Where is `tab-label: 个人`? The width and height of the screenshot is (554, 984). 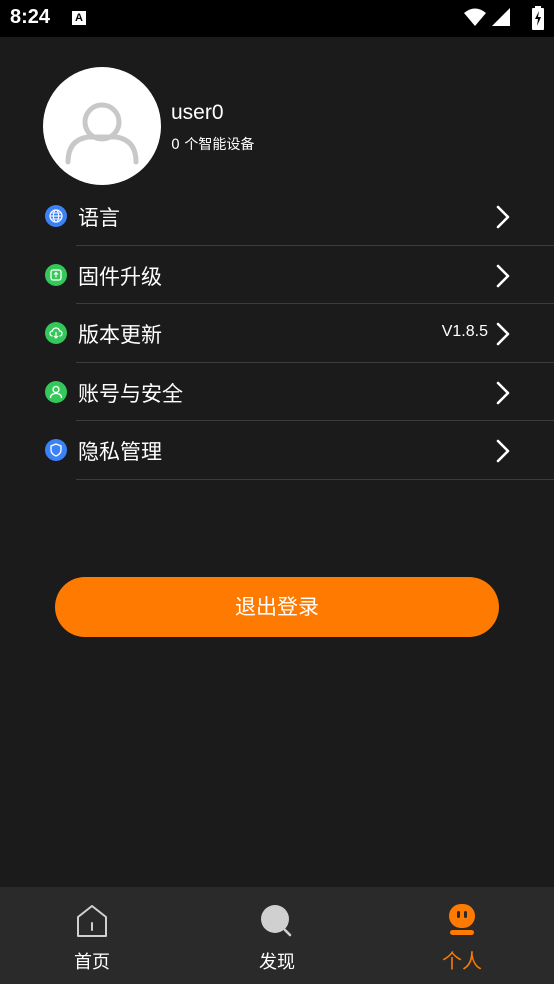 tab-label: 个人 is located at coordinates (462, 961).